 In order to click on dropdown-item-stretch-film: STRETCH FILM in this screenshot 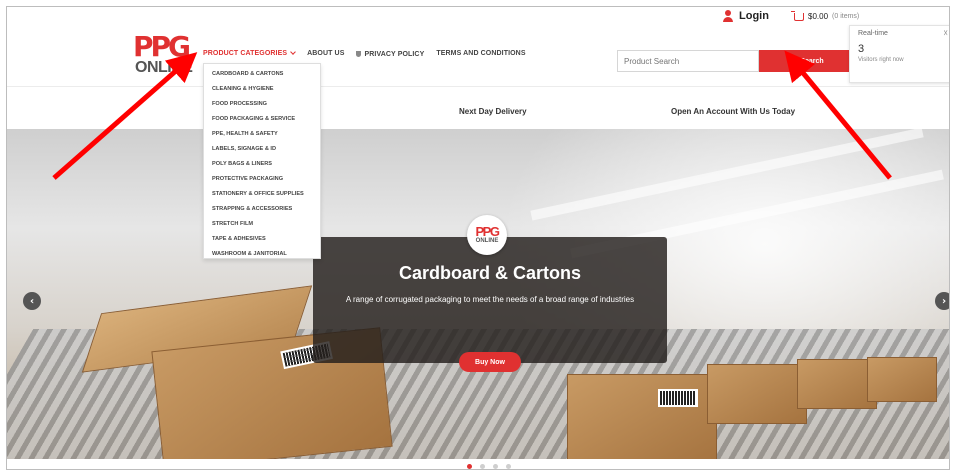, I will do `click(232, 224)`.